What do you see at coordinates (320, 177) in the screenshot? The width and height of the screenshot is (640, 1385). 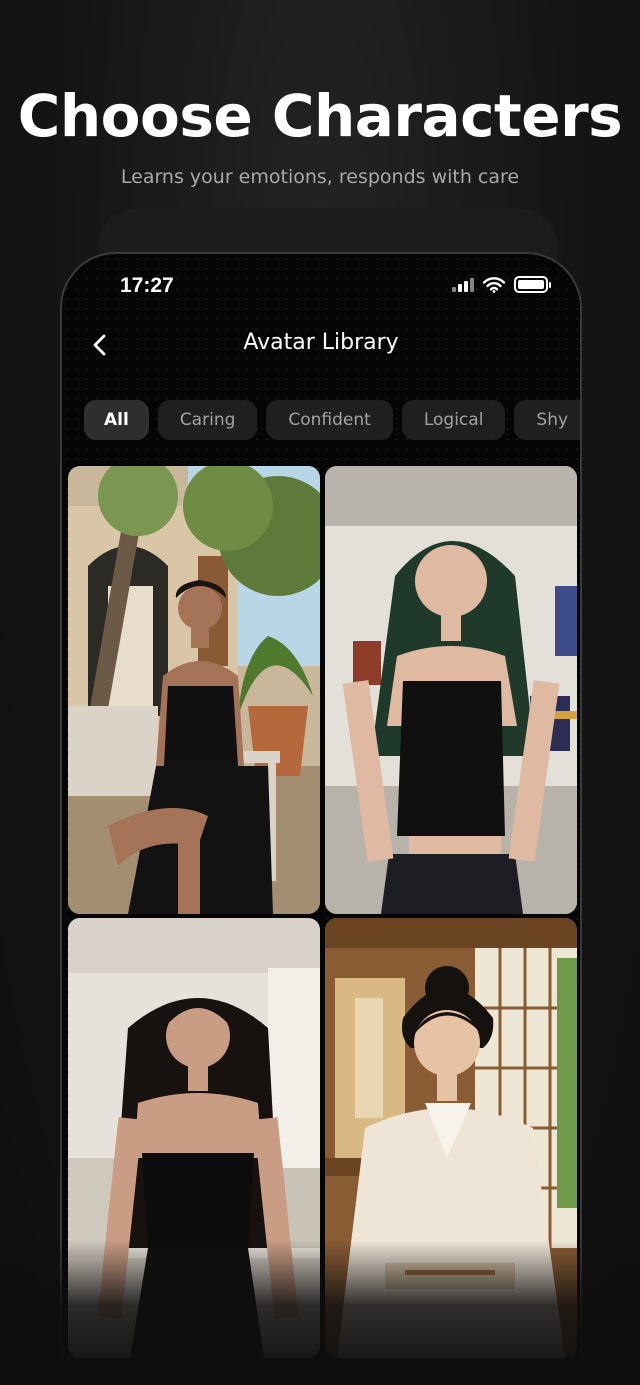 I see `hero-subtitle: Learns your emotions, responds with care` at bounding box center [320, 177].